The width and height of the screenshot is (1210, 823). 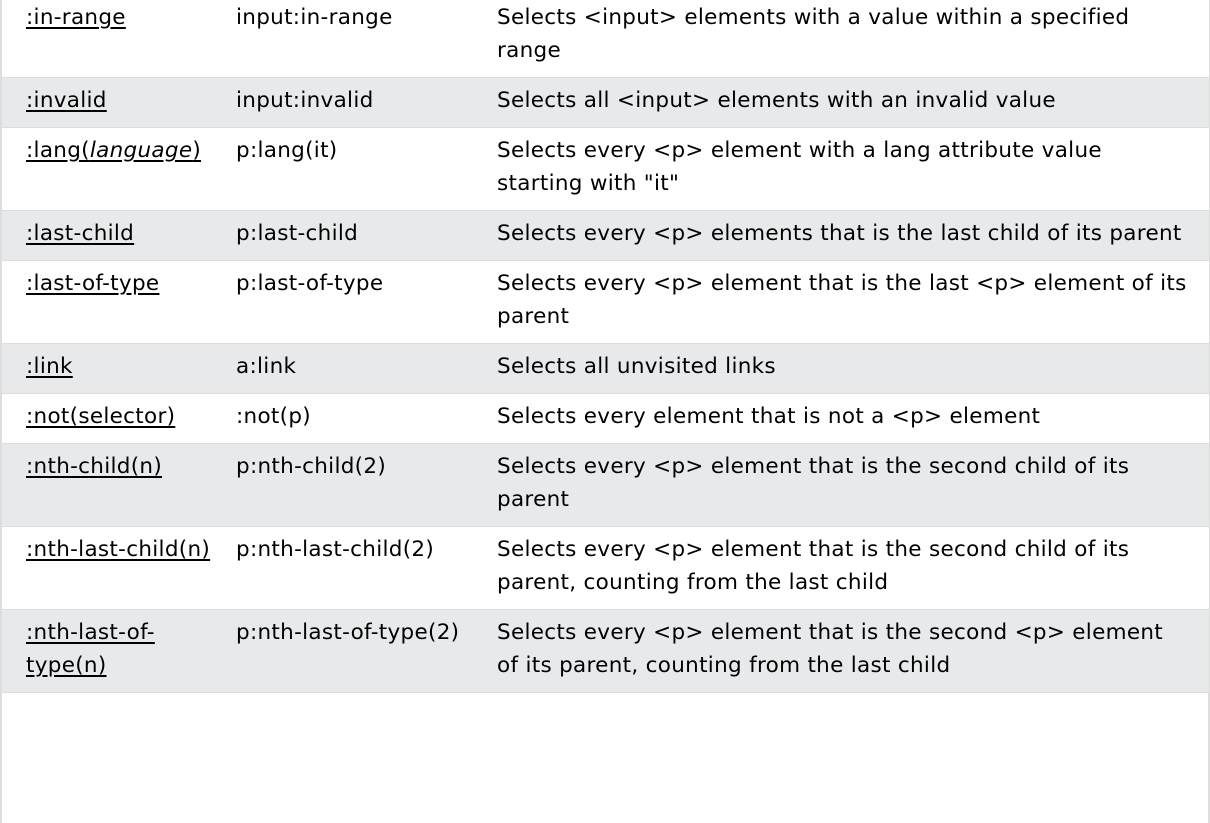 I want to click on selector-cell: :not(selector), so click(x=116, y=418).